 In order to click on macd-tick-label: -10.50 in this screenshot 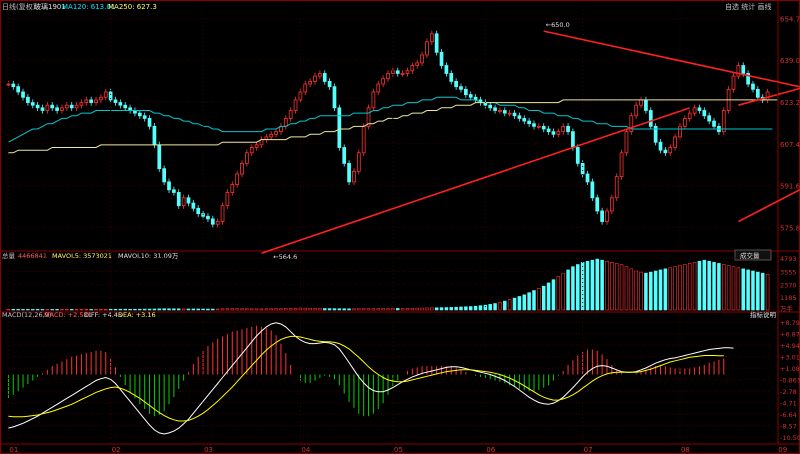, I will do `click(790, 438)`.